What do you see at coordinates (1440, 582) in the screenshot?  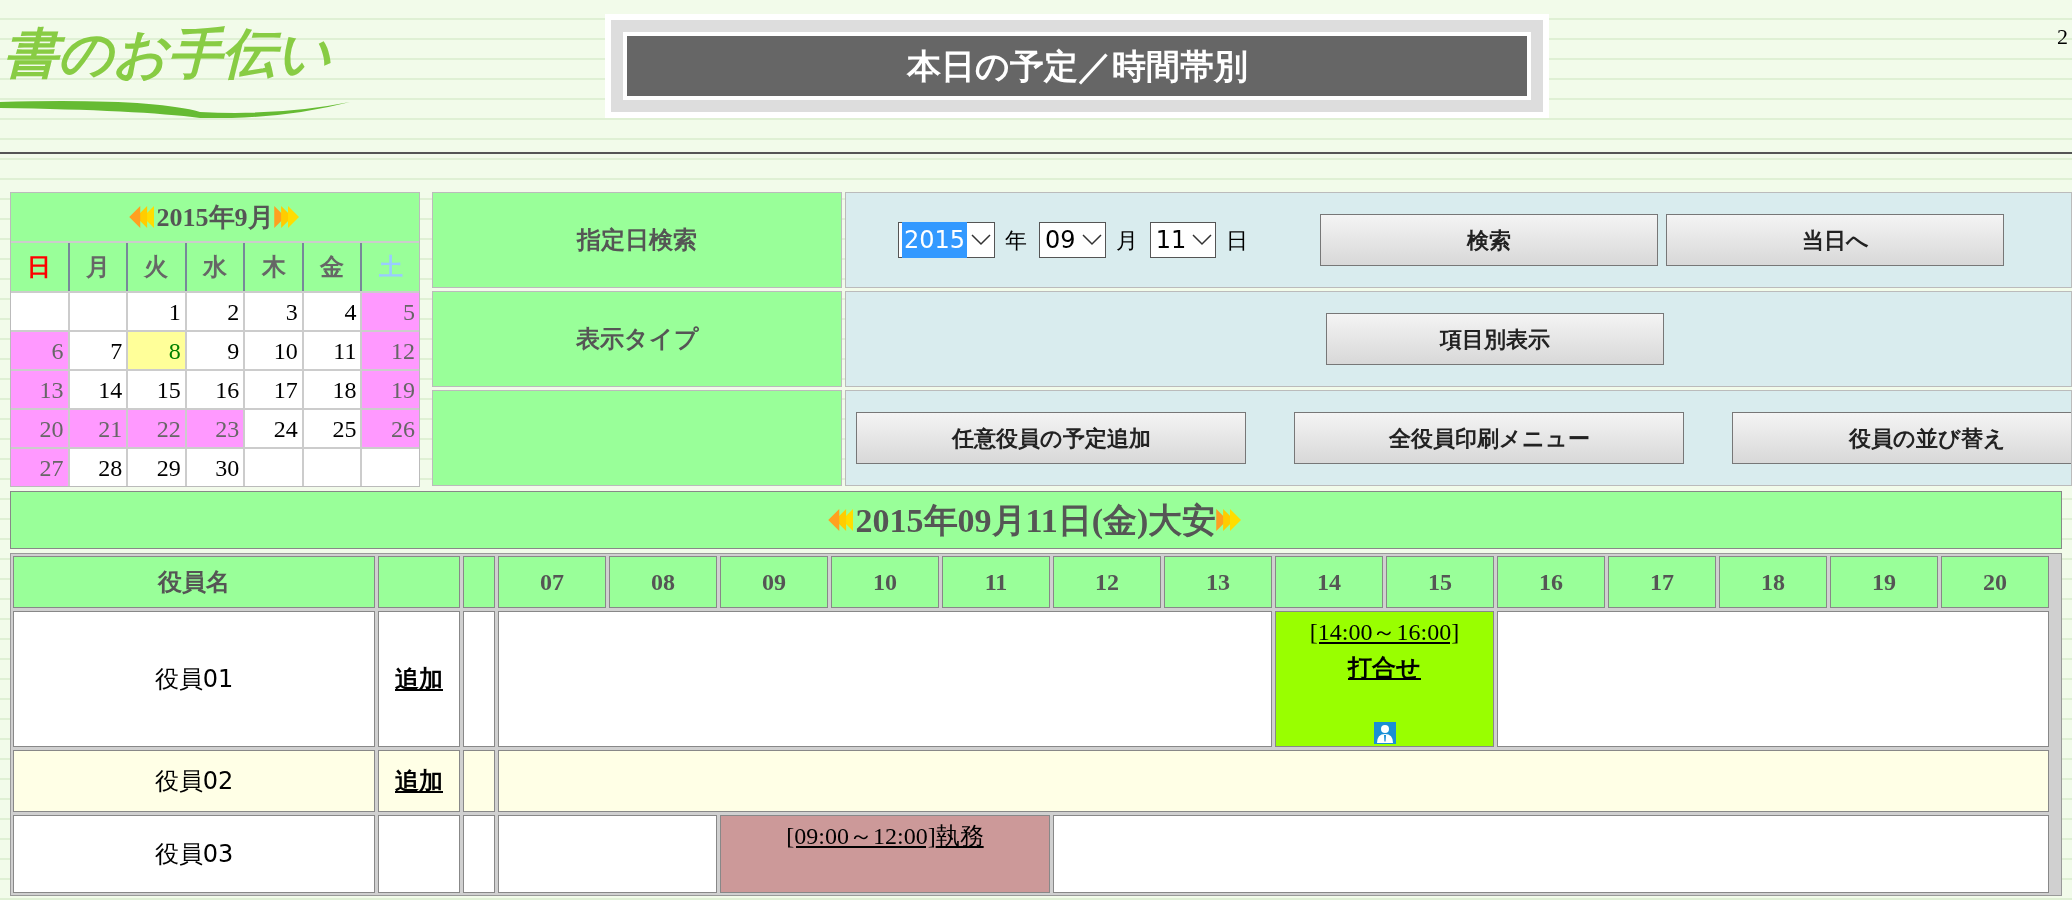 I see `hour-header: 15` at bounding box center [1440, 582].